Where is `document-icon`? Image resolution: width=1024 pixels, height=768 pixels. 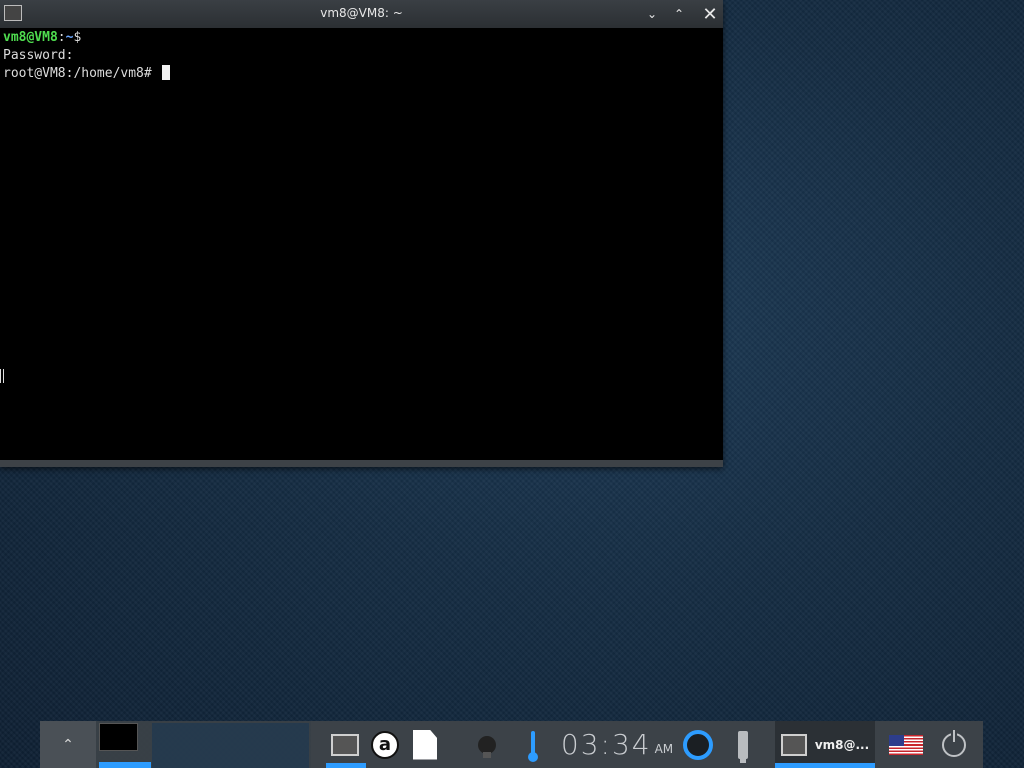 document-icon is located at coordinates (425, 744).